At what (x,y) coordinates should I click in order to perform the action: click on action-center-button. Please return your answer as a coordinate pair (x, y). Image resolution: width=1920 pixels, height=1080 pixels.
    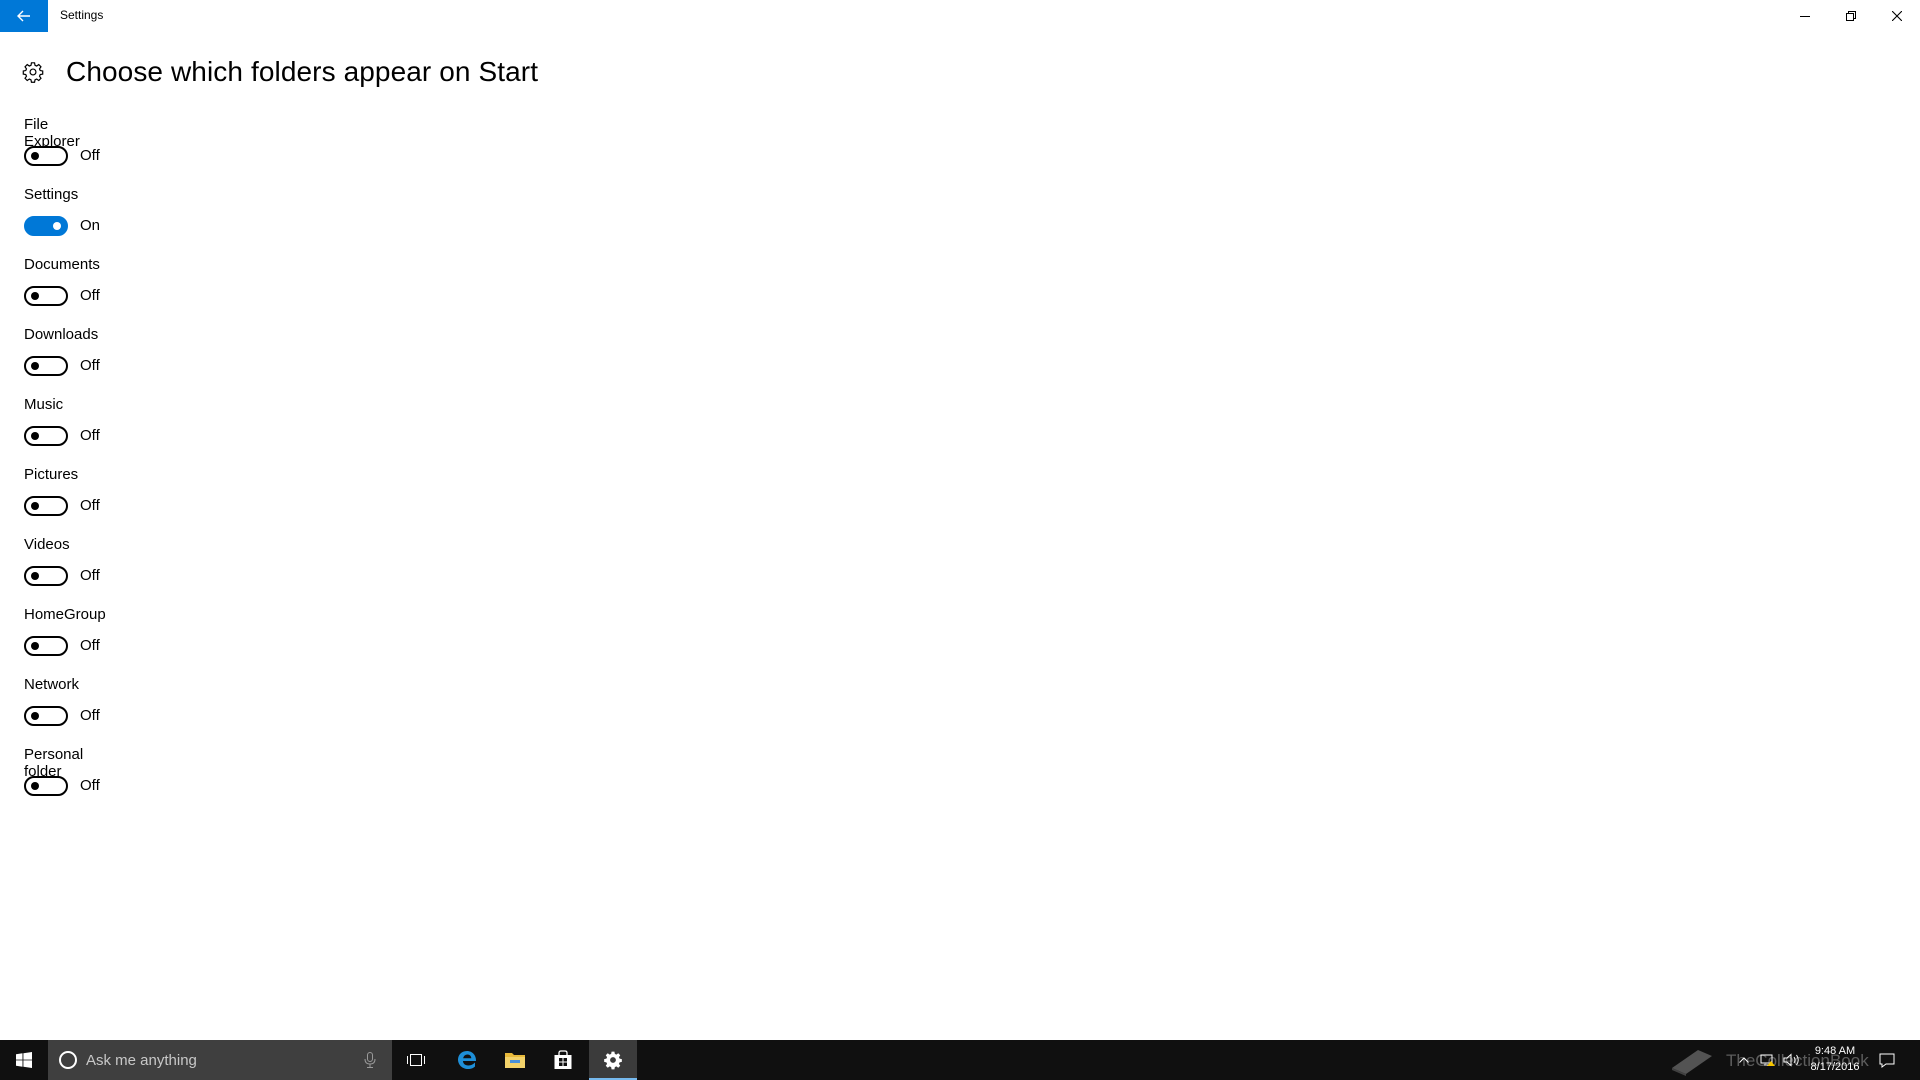
    Looking at the image, I should click on (1887, 1060).